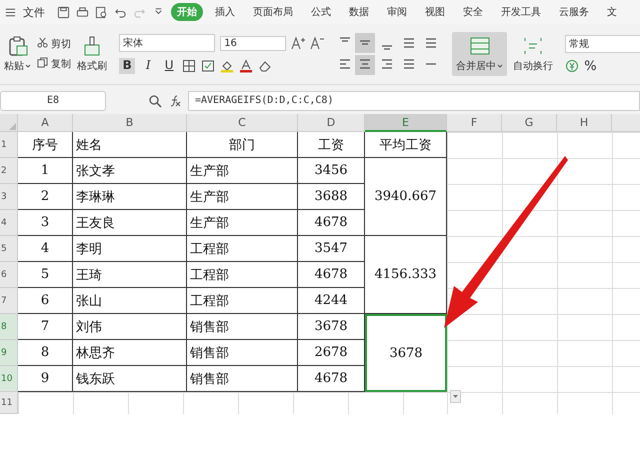 This screenshot has height=453, width=640. What do you see at coordinates (45, 327) in the screenshot?
I see `table-cell: 7` at bounding box center [45, 327].